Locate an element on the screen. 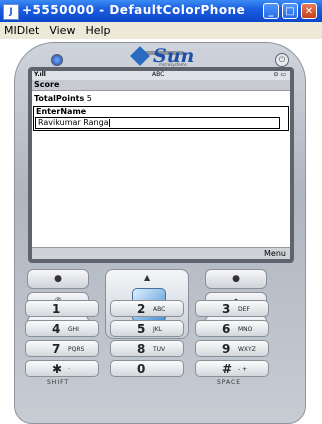  key-digit: 7 is located at coordinates (56, 349).